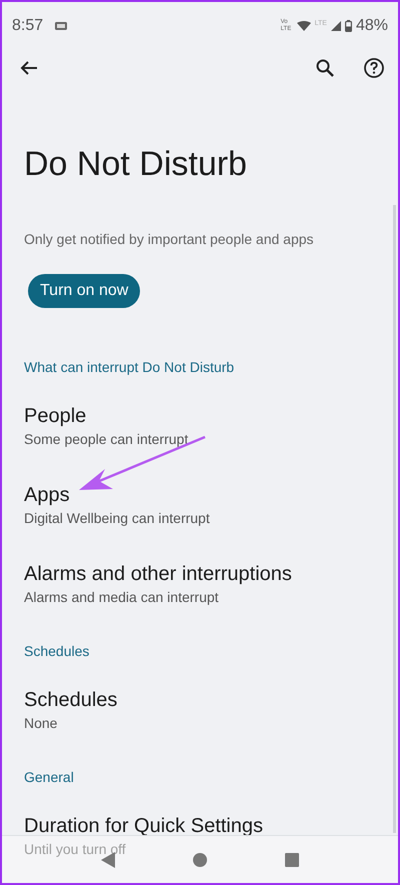 Image resolution: width=400 pixels, height=885 pixels. I want to click on status-time: 8:57, so click(28, 26).